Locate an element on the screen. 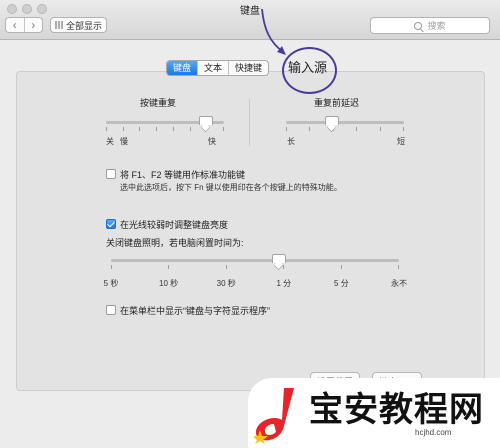 Image resolution: width=500 pixels, height=448 pixels. delay-until-repeat-slider is located at coordinates (345, 123).